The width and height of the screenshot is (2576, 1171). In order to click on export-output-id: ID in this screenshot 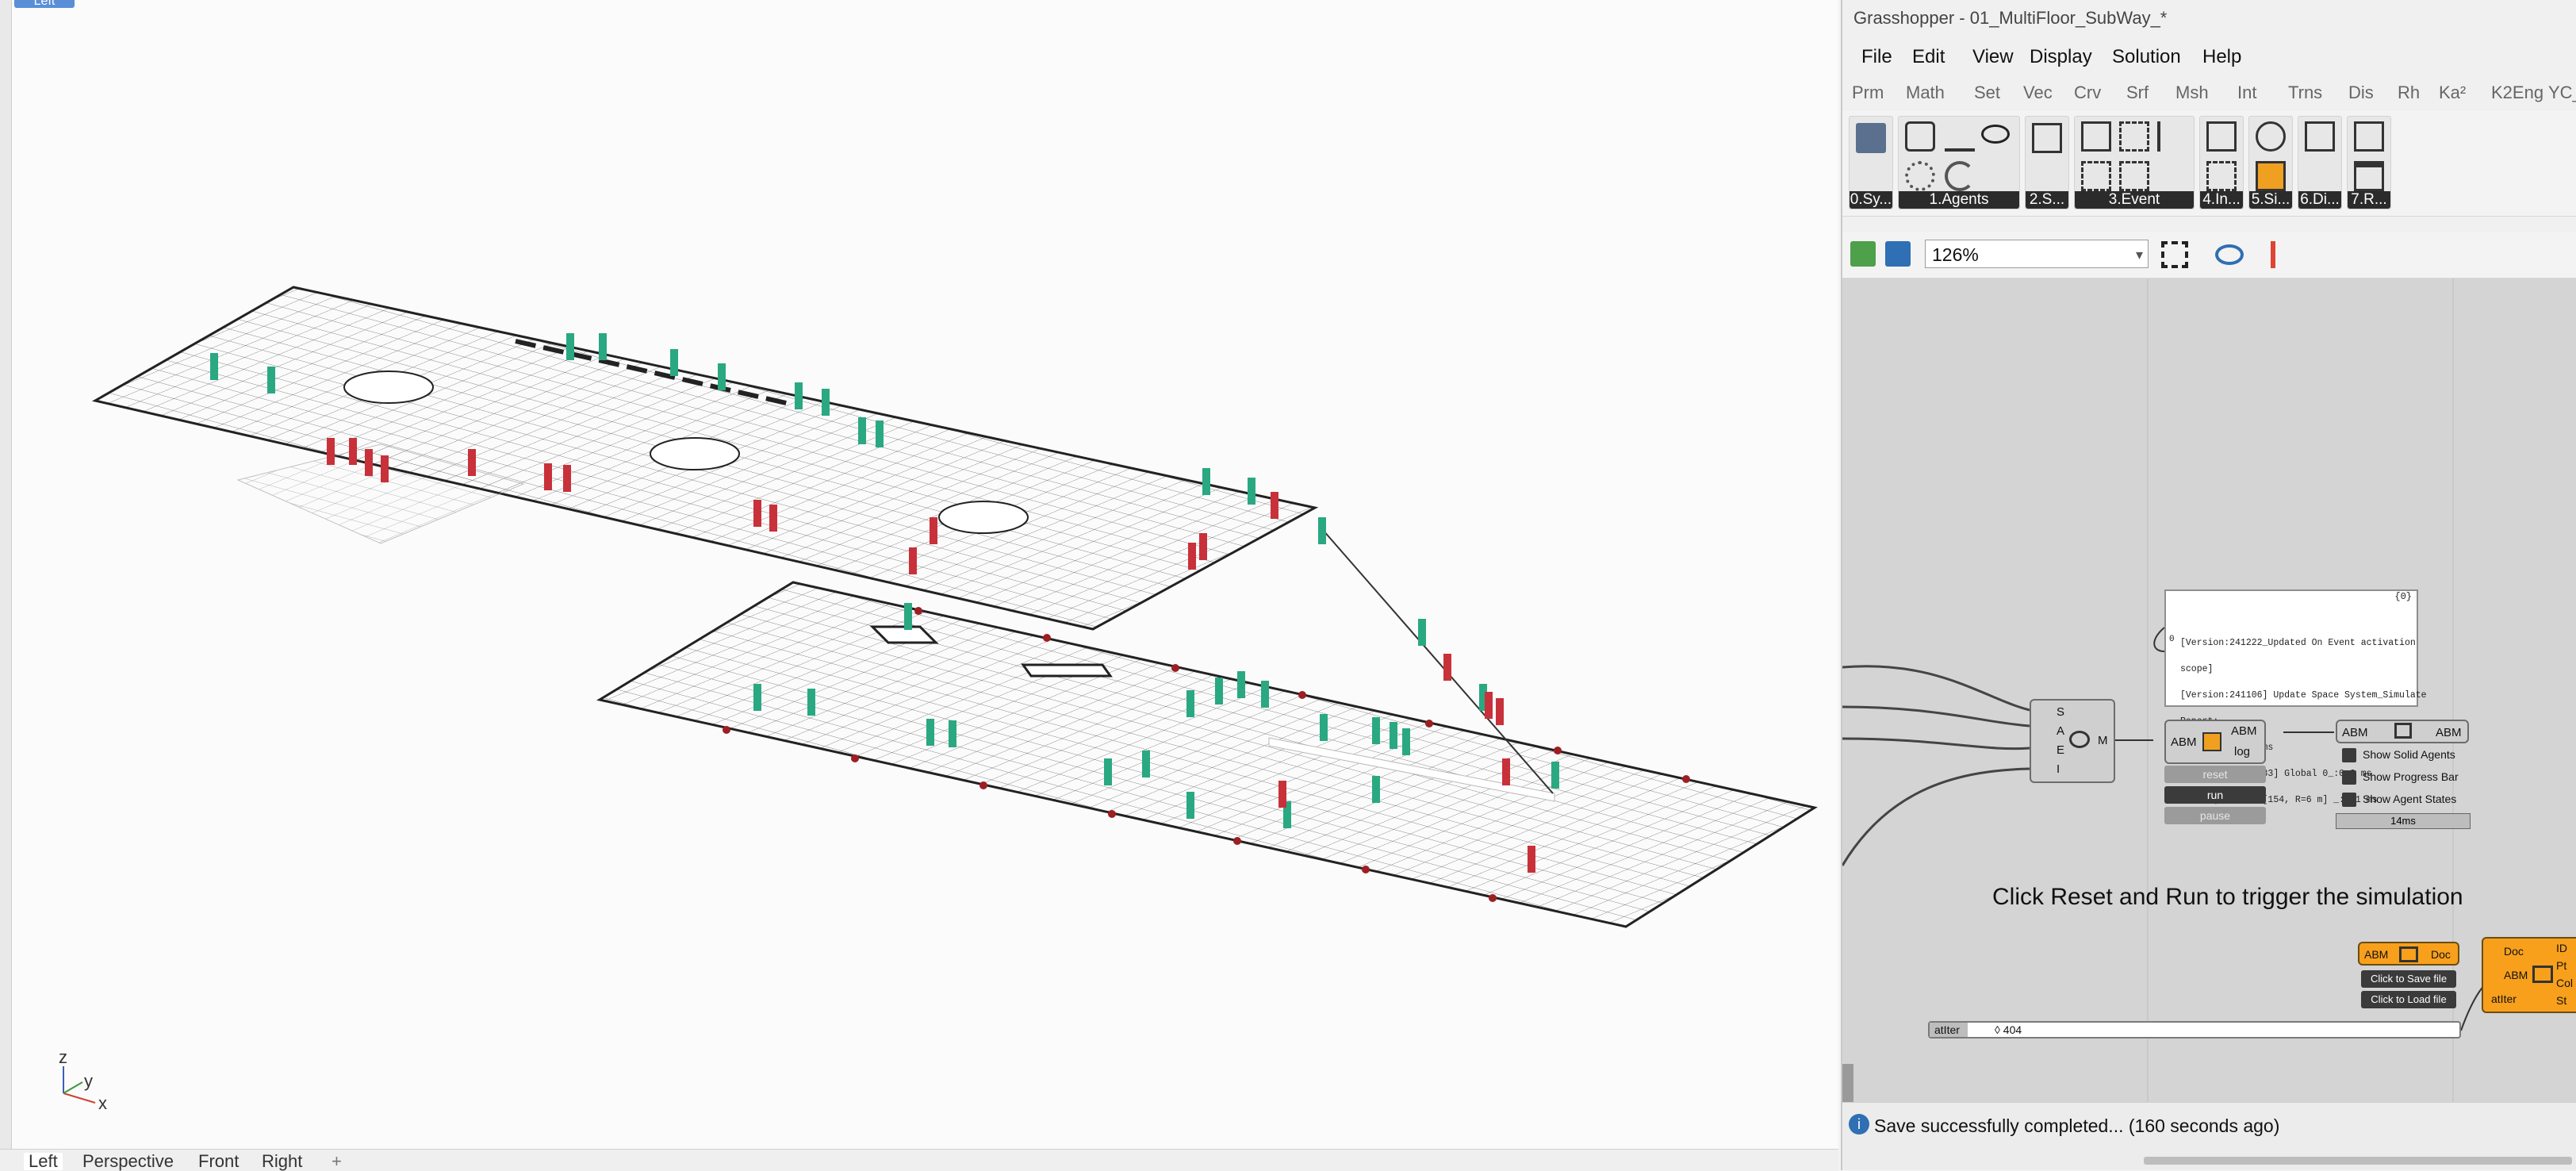, I will do `click(2561, 948)`.